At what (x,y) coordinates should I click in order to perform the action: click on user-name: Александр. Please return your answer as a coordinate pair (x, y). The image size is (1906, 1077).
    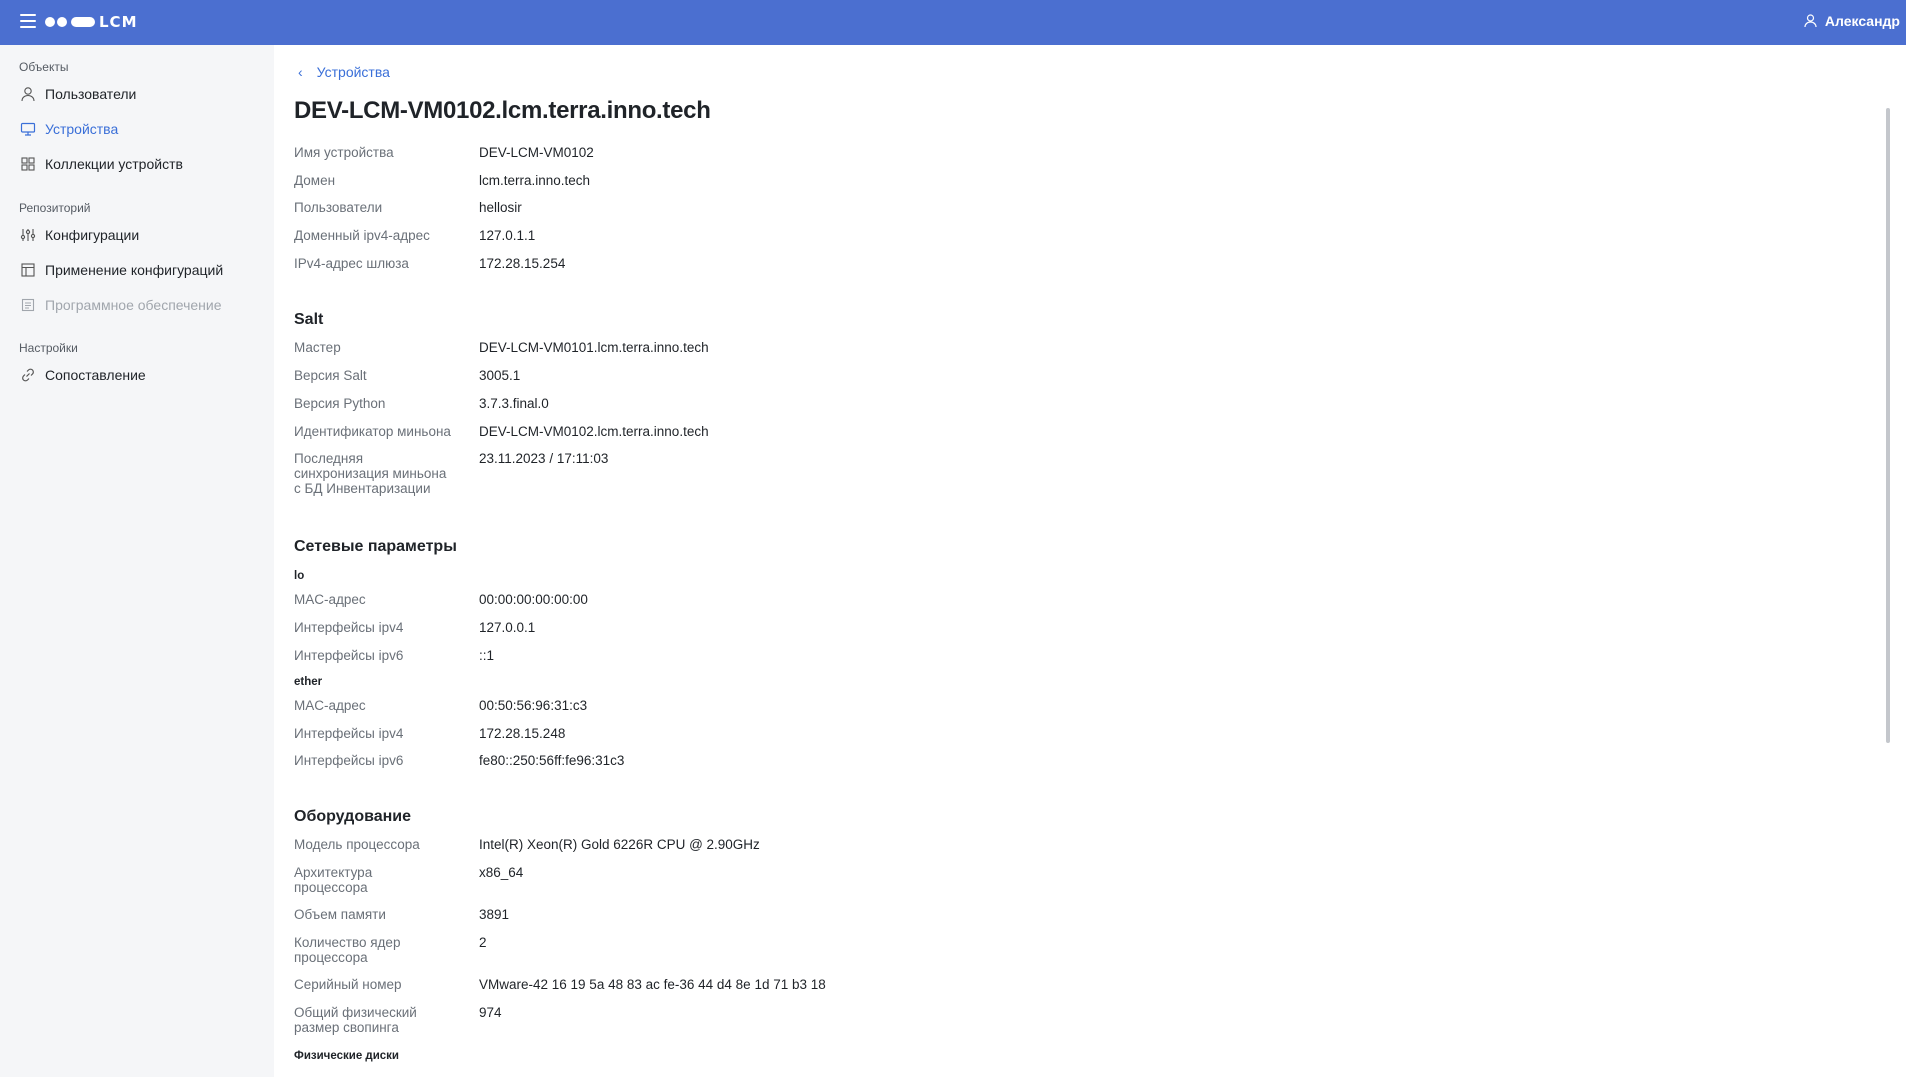
    Looking at the image, I should click on (1862, 21).